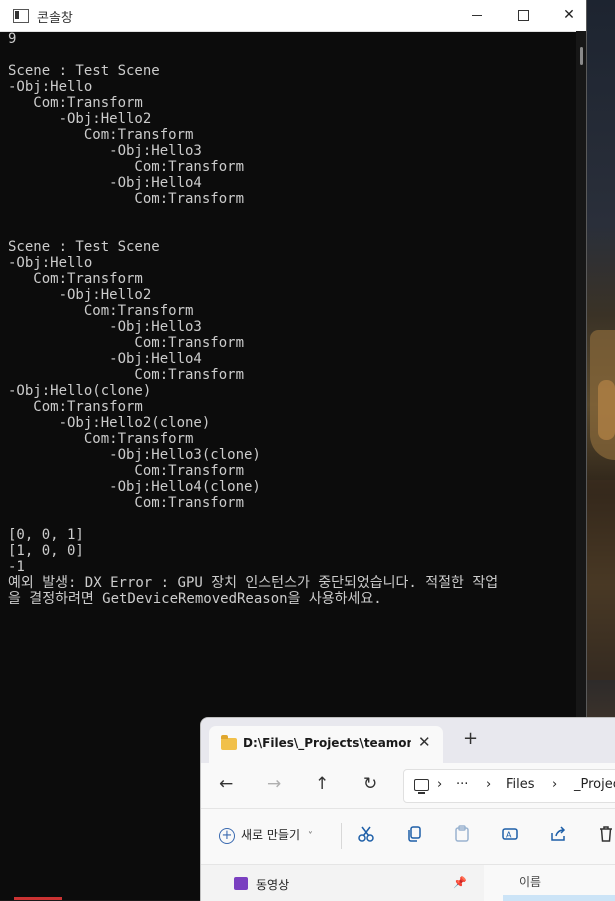 This screenshot has width=615, height=901. What do you see at coordinates (226, 784) in the screenshot?
I see `back-arrow-icon: ←` at bounding box center [226, 784].